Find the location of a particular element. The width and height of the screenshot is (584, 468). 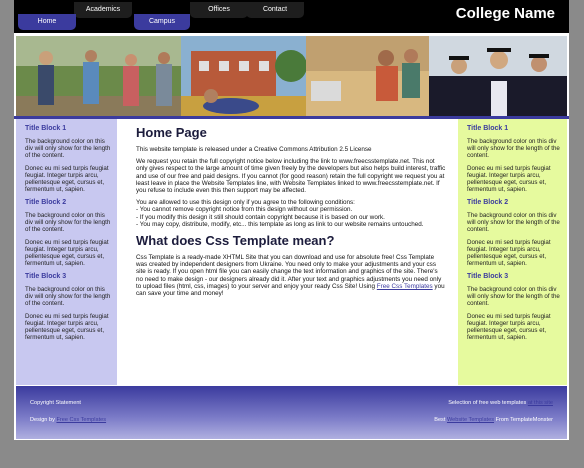

design-by-prefix: Design by is located at coordinates (43, 420).